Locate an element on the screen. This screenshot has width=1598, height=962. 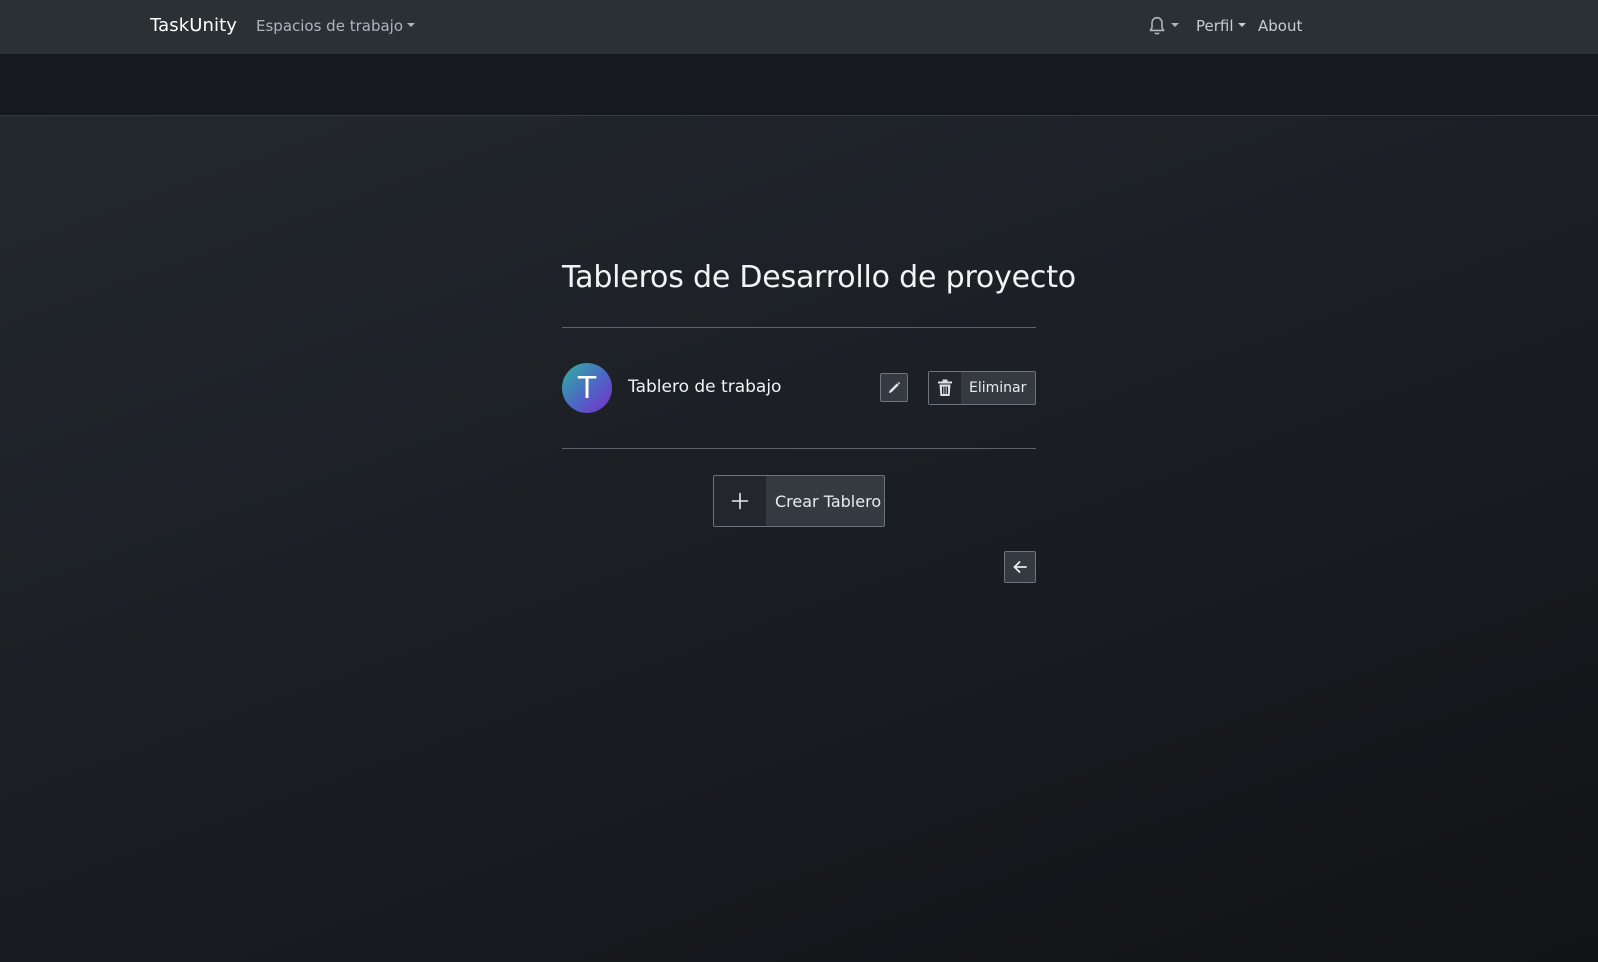
notifications-dropdown is located at coordinates (1163, 26).